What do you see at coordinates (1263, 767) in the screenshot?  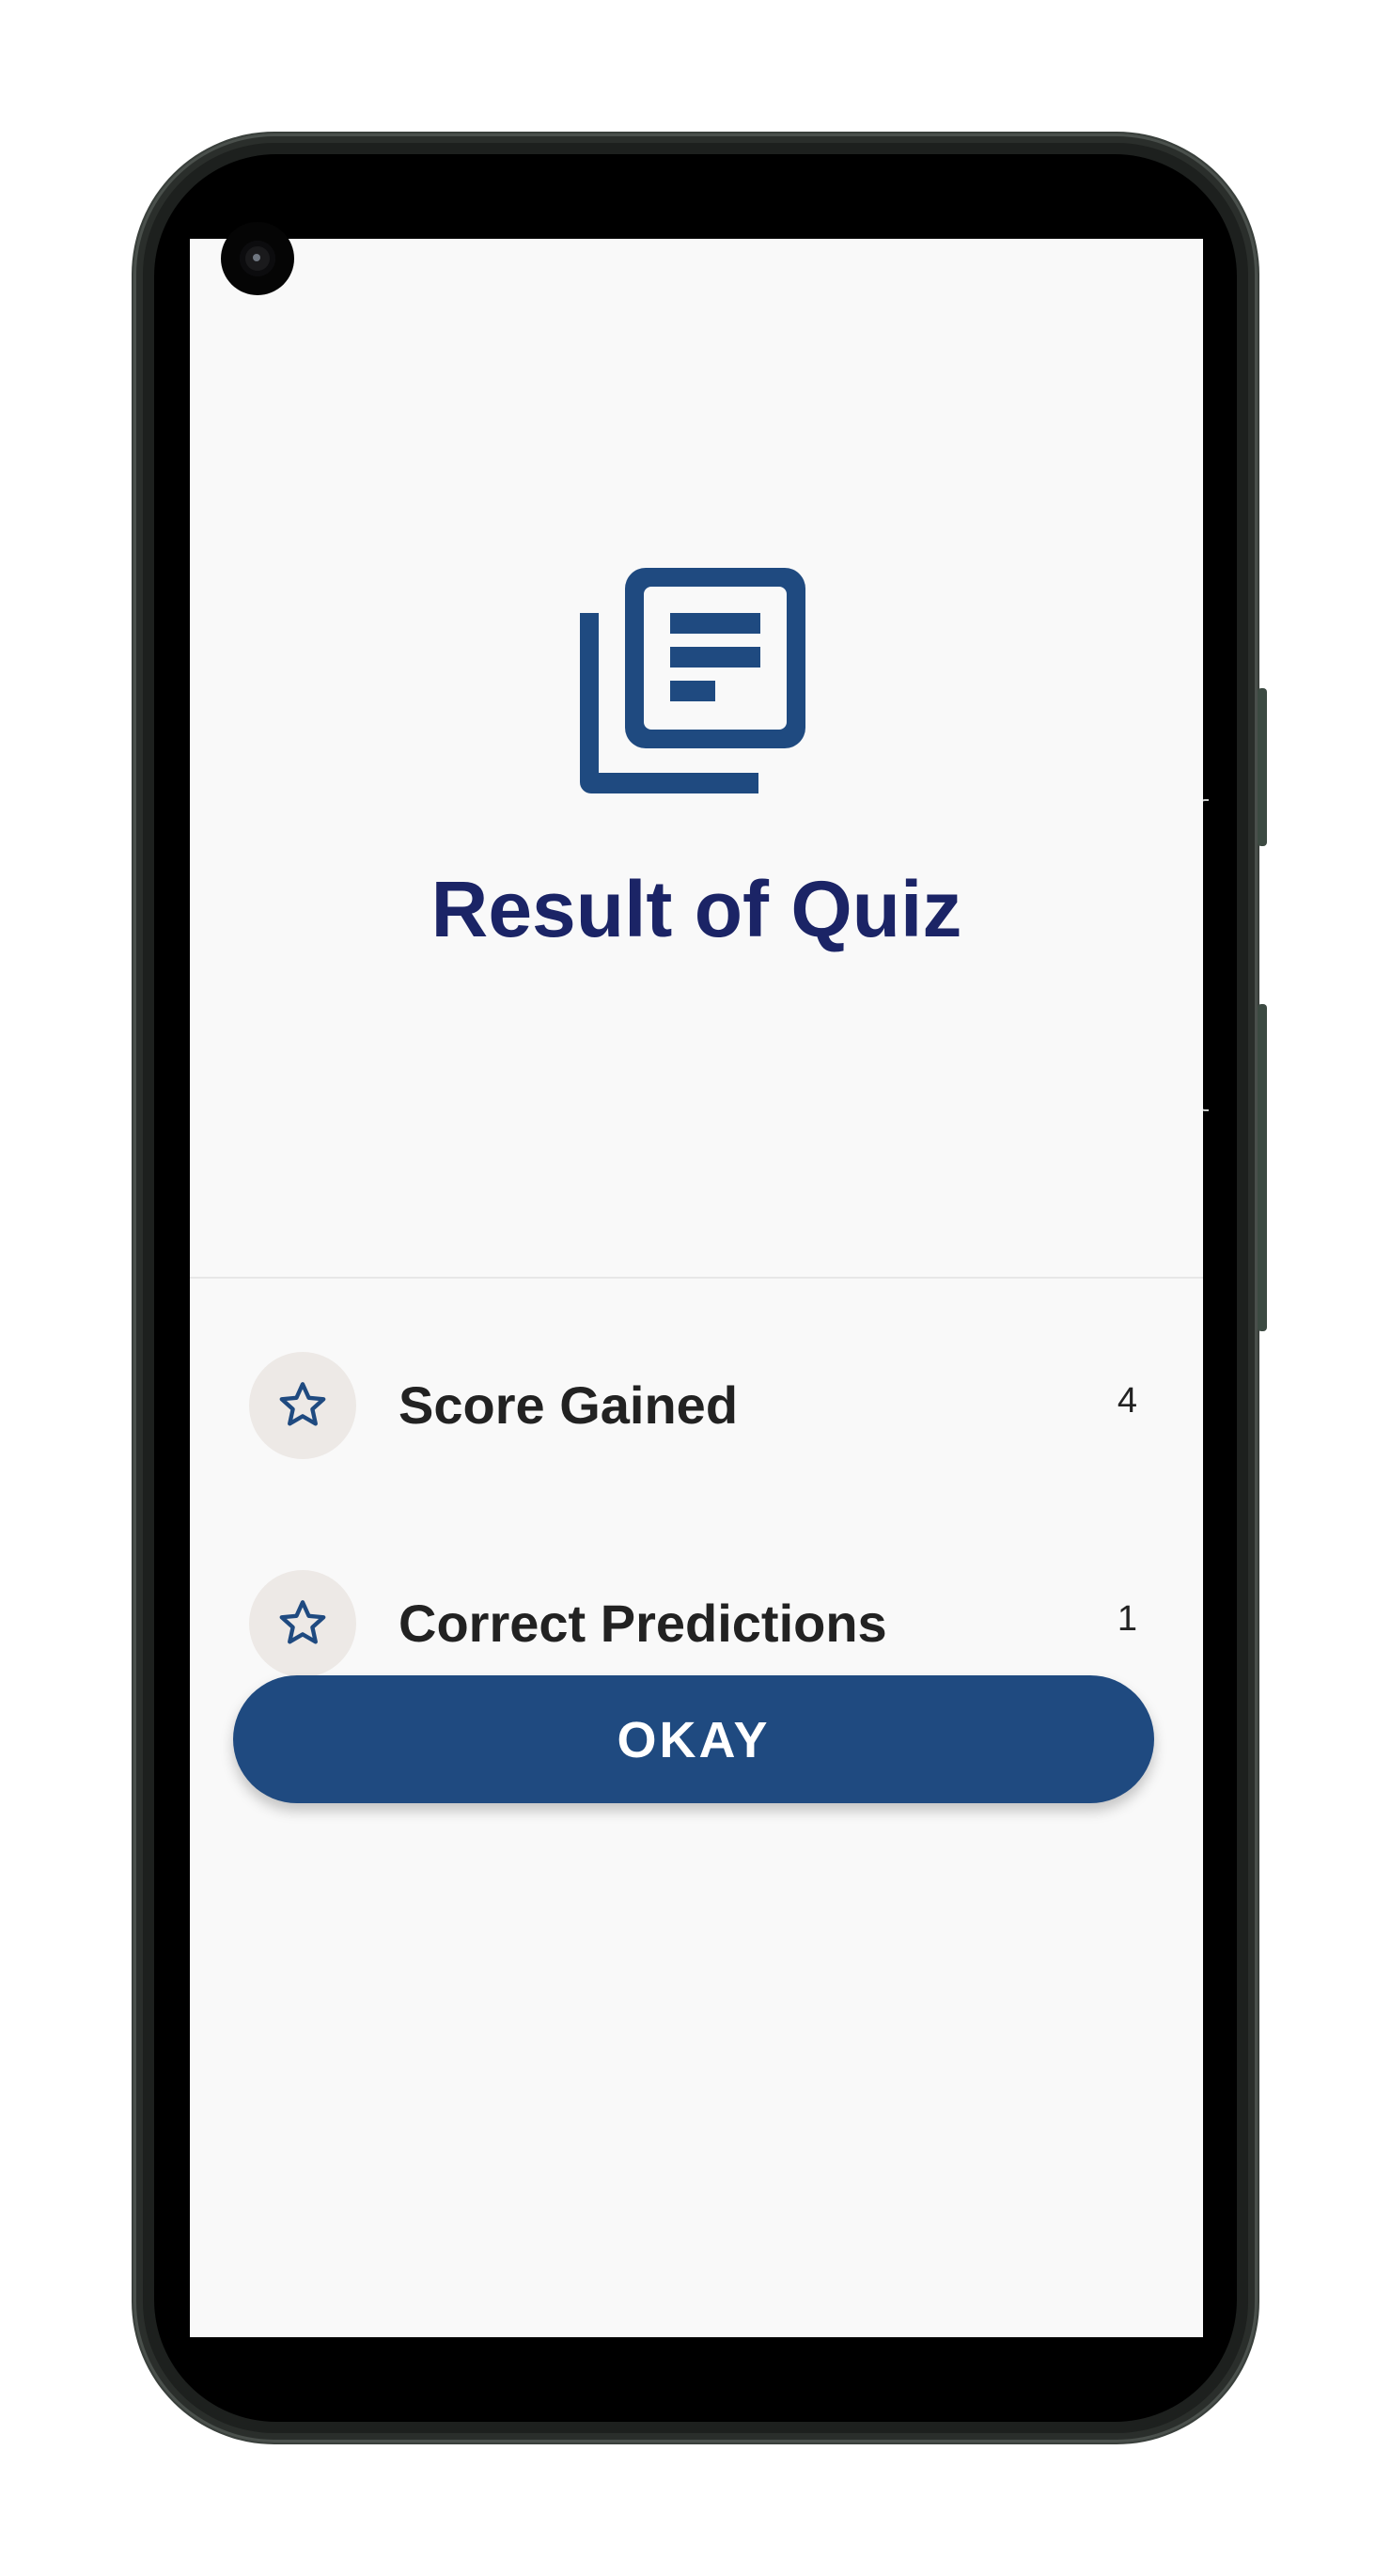 I see `power-button` at bounding box center [1263, 767].